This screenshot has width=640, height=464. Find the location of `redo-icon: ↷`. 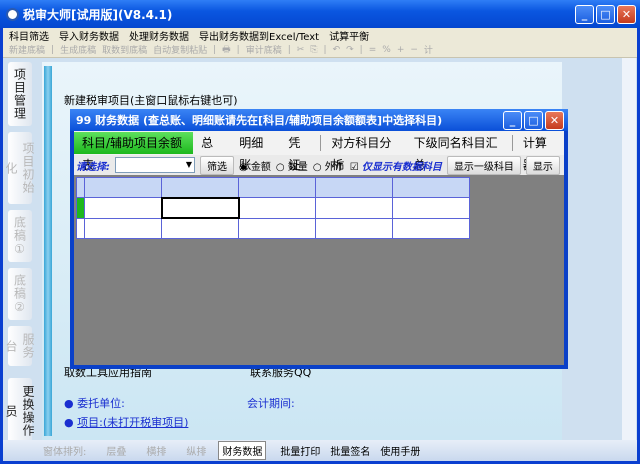

redo-icon: ↷ is located at coordinates (350, 50).